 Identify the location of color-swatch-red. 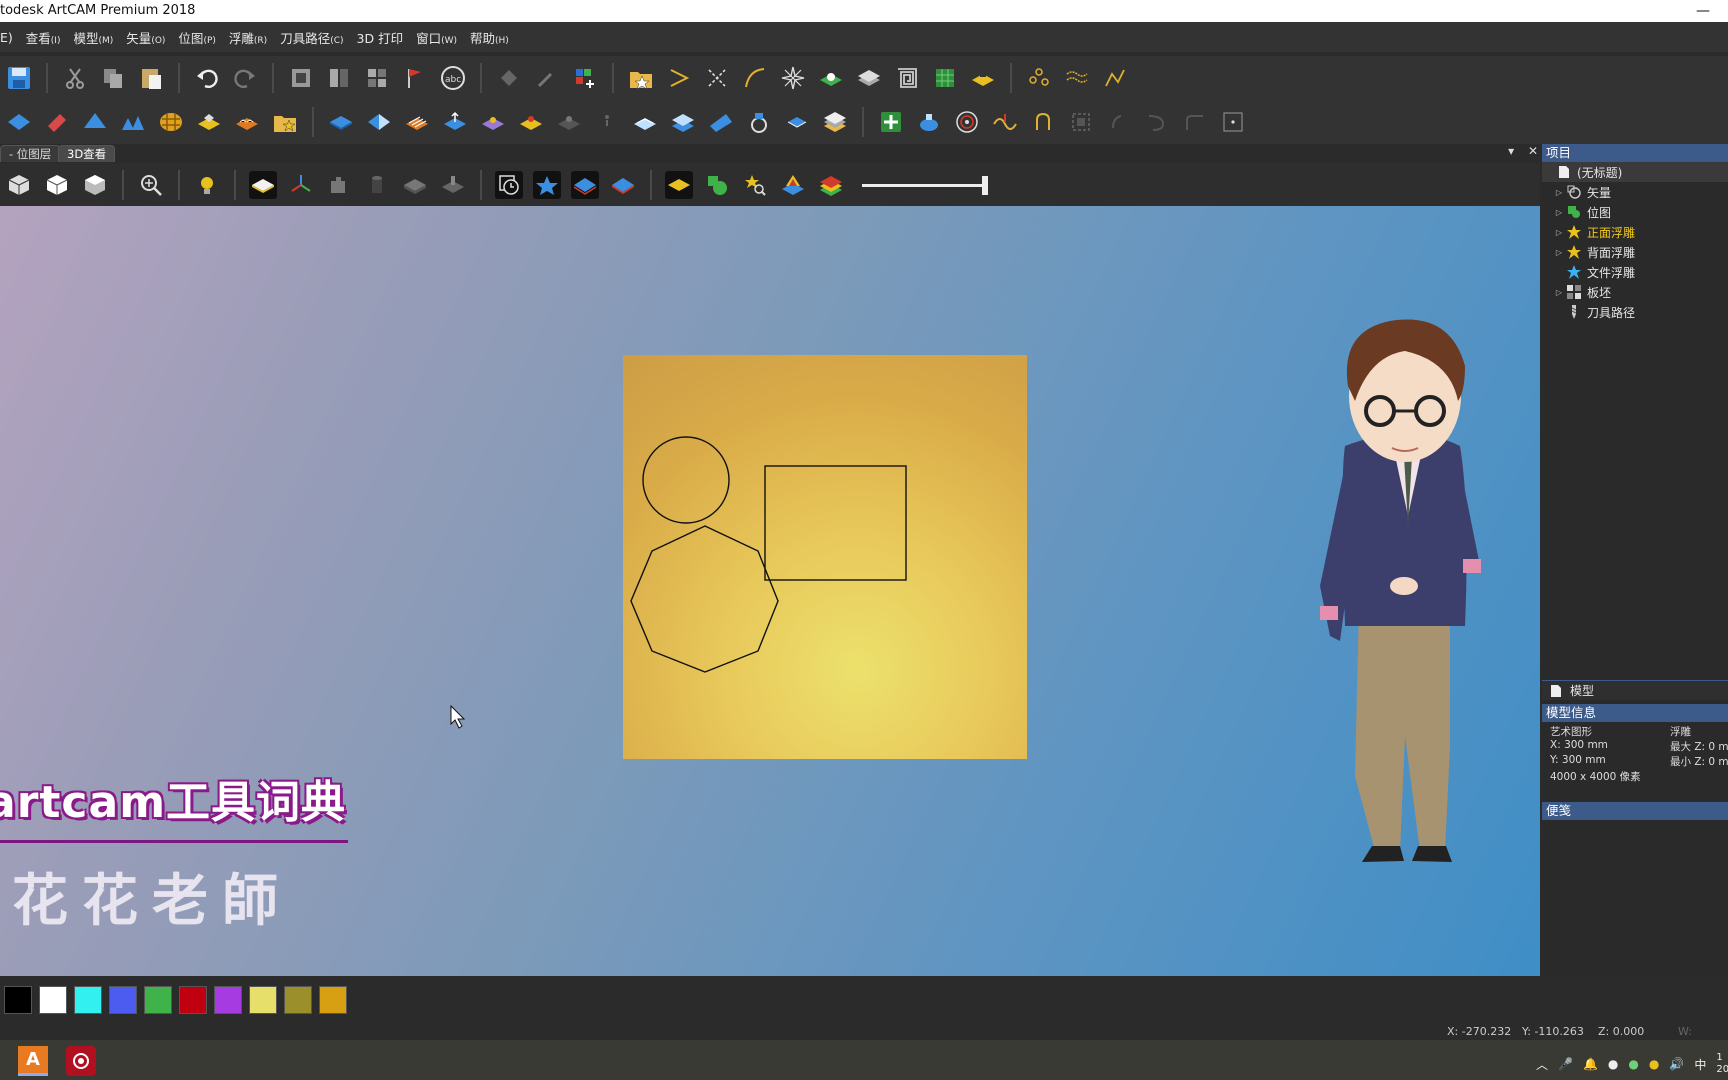
(193, 1000).